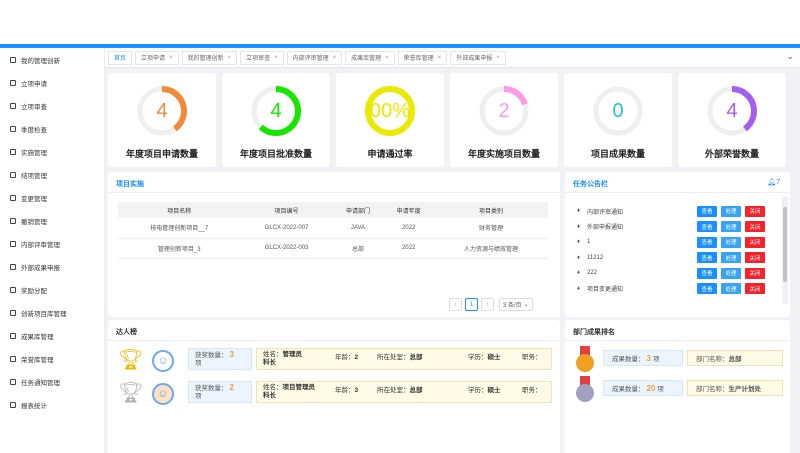 The image size is (800, 453). I want to click on column-header: 申请部门, so click(358, 210).